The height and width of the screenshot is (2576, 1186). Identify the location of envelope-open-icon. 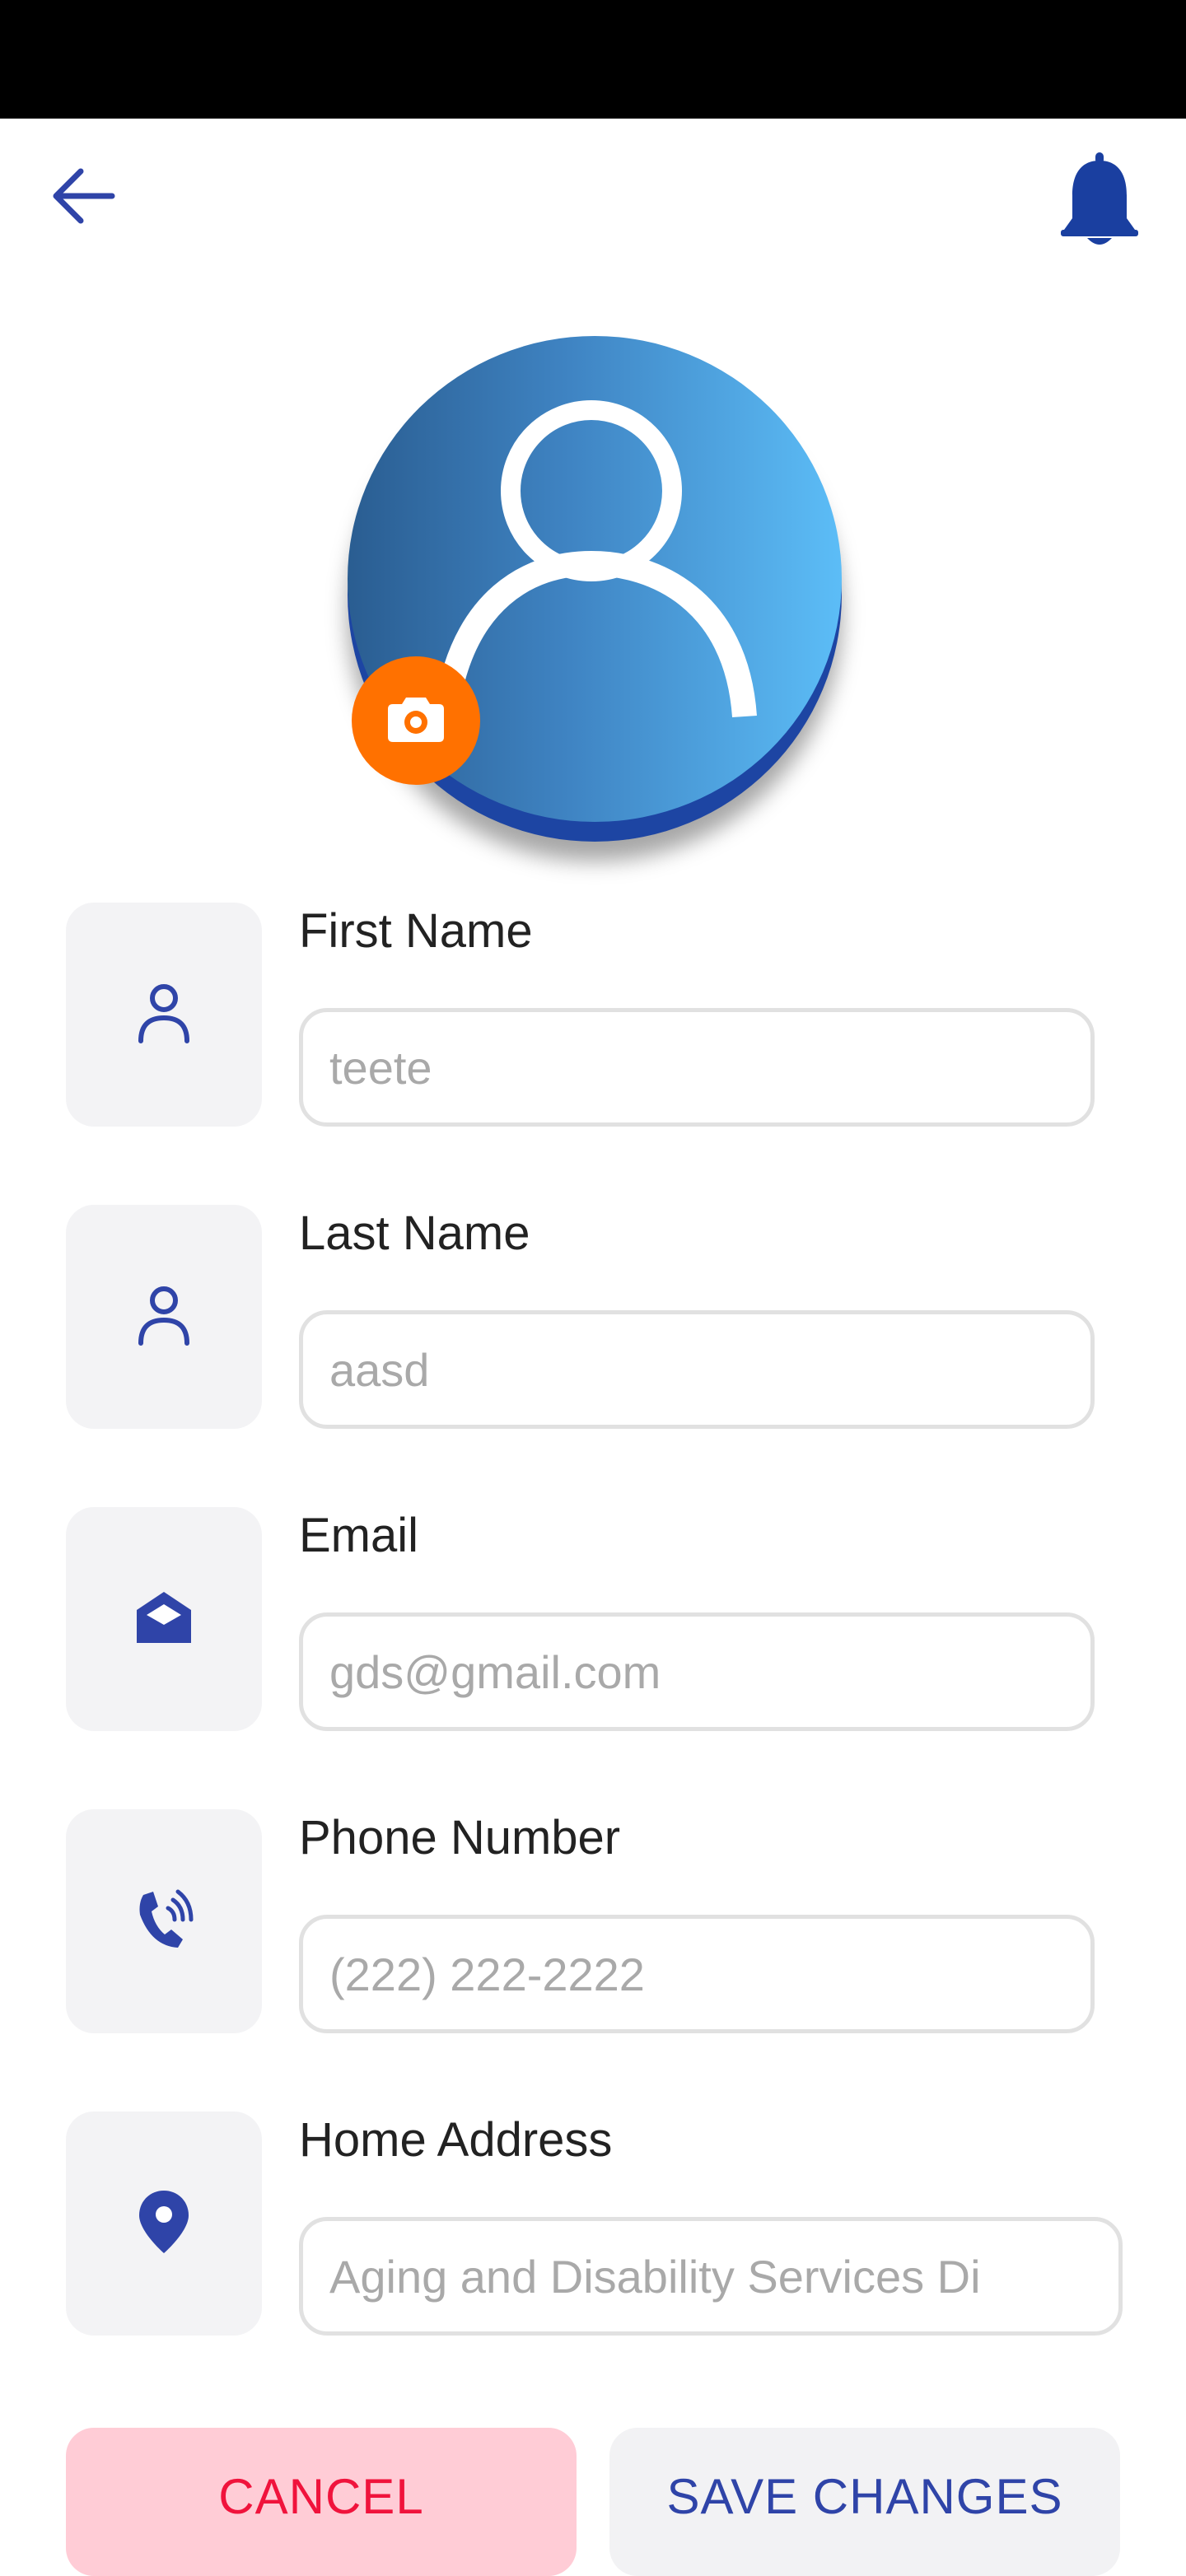
(164, 1619).